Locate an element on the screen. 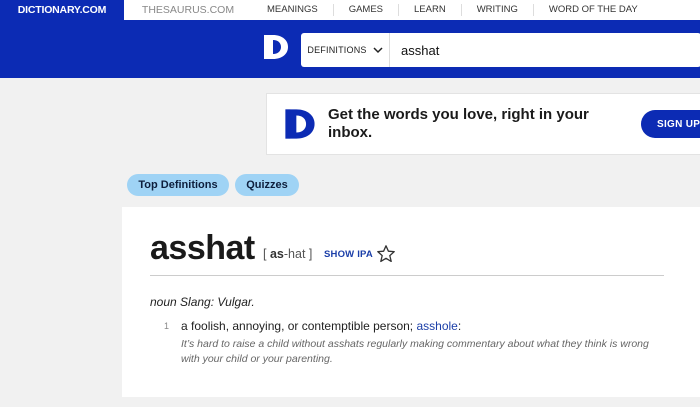  search-input is located at coordinates (536, 50).